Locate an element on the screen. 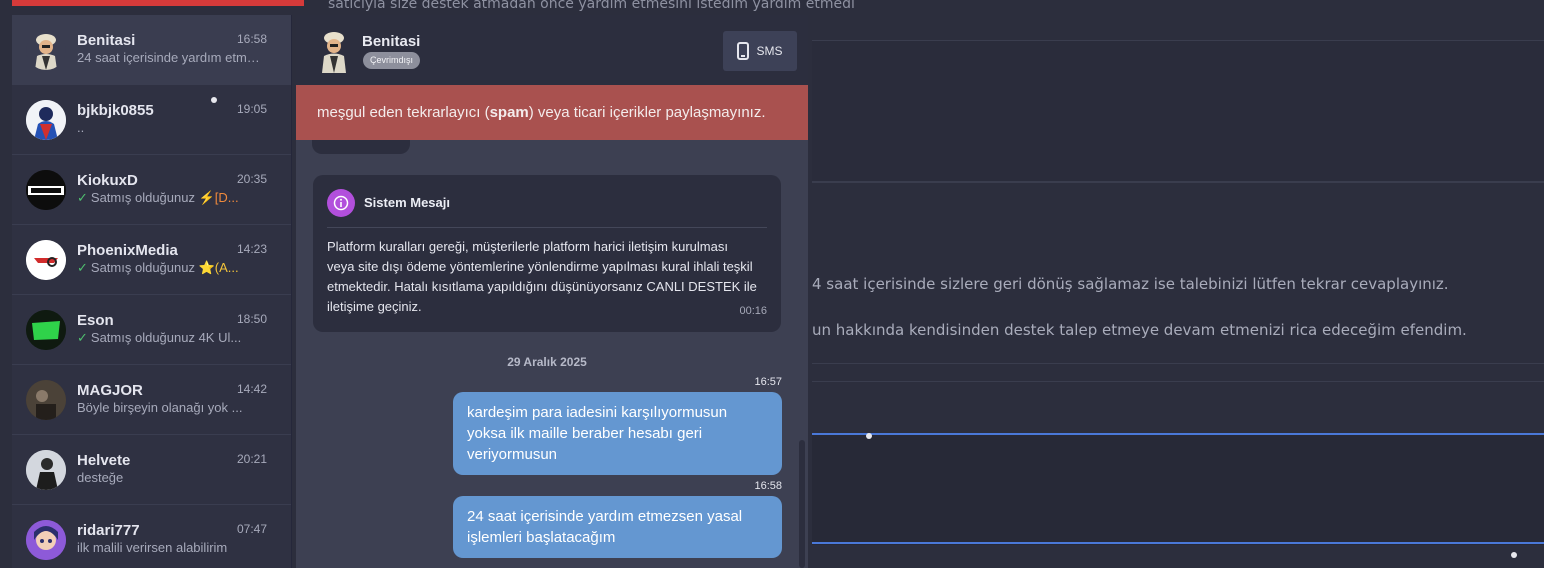 This screenshot has height=568, width=1544. phoenix-logo is located at coordinates (46, 260).